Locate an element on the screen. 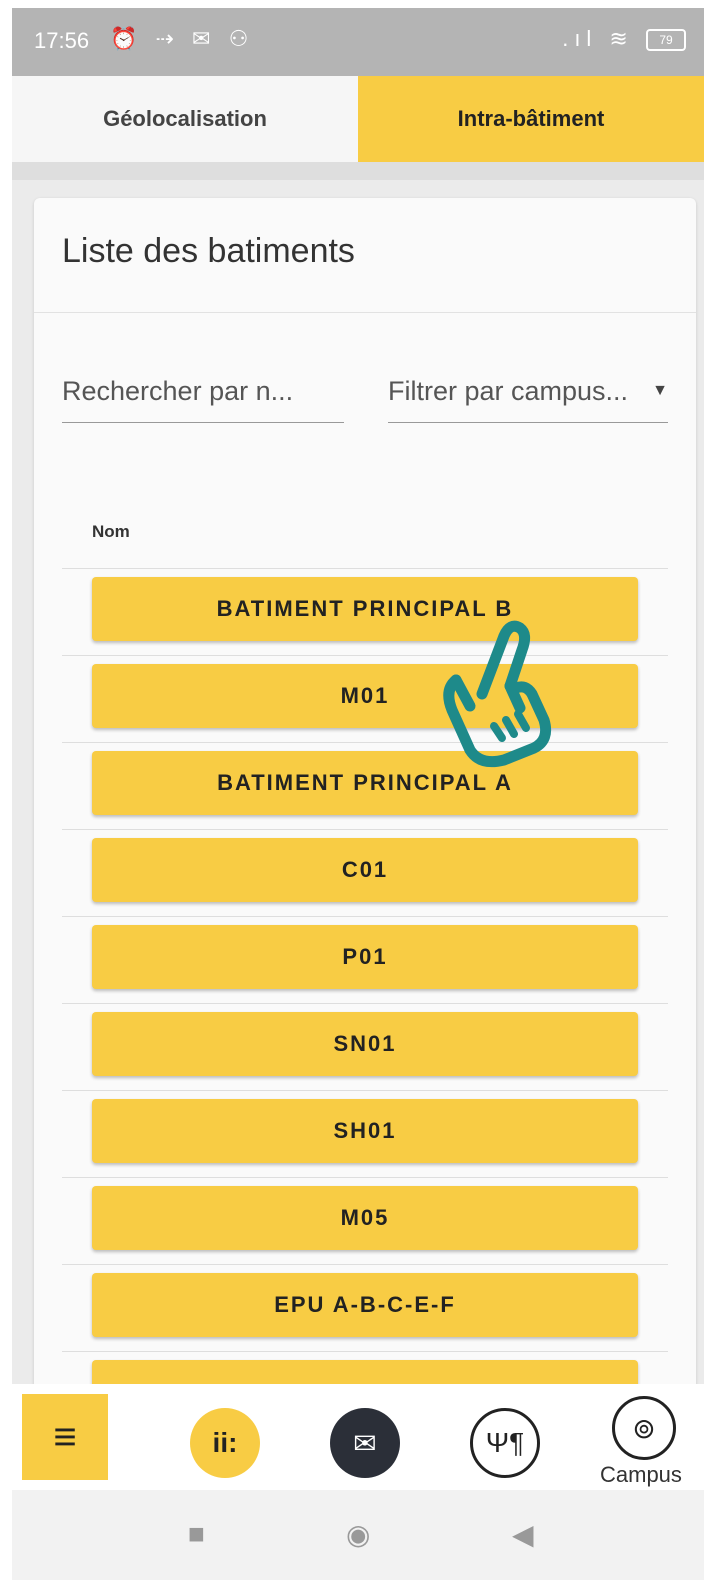  tab-intra-batiment: Intra-bâtiment is located at coordinates (531, 119).